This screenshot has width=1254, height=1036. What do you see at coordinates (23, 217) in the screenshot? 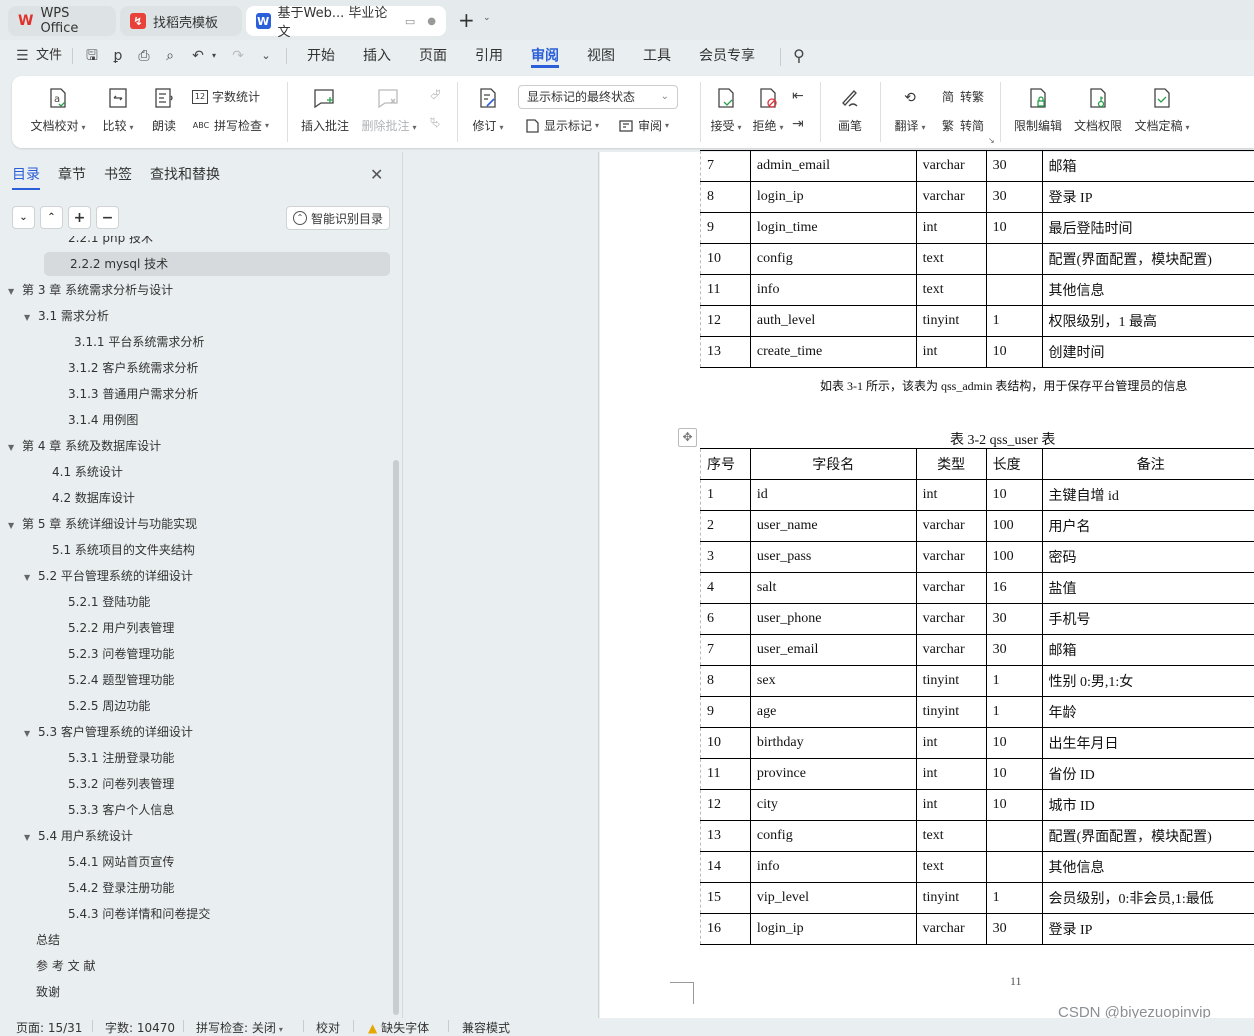
I see `expand-down-button: ⌄` at bounding box center [23, 217].